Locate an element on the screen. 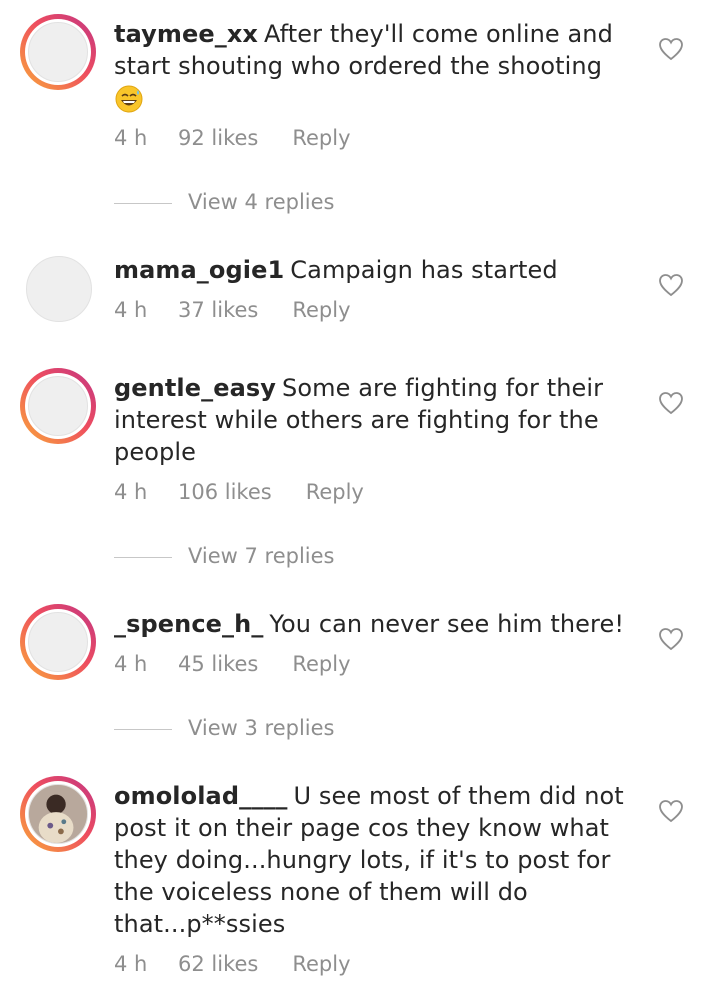  profile-photo is located at coordinates (58, 814).